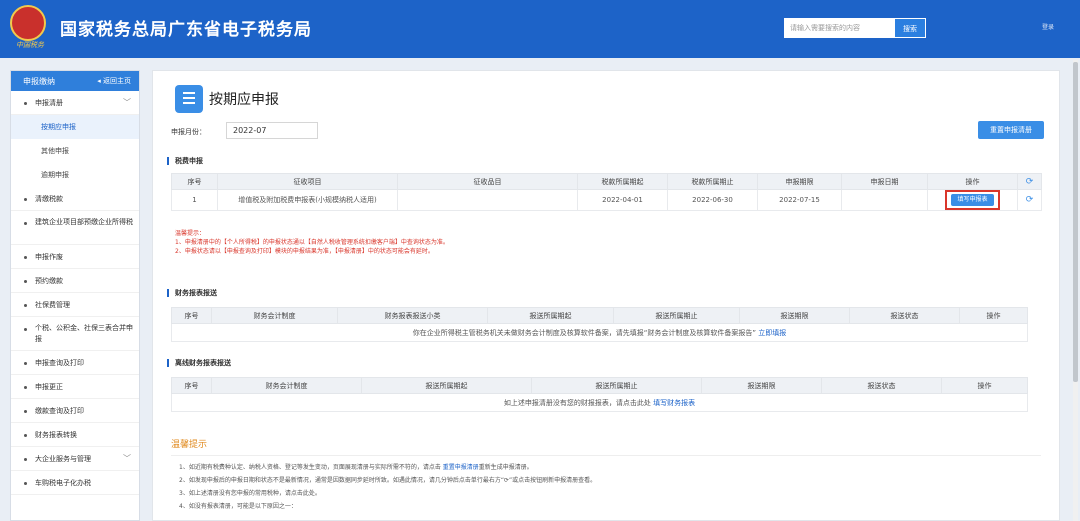 Image resolution: width=1080 pixels, height=521 pixels. Describe the element at coordinates (63, 459) in the screenshot. I see `sidebar-item-label: 大企业服务与管理` at that location.